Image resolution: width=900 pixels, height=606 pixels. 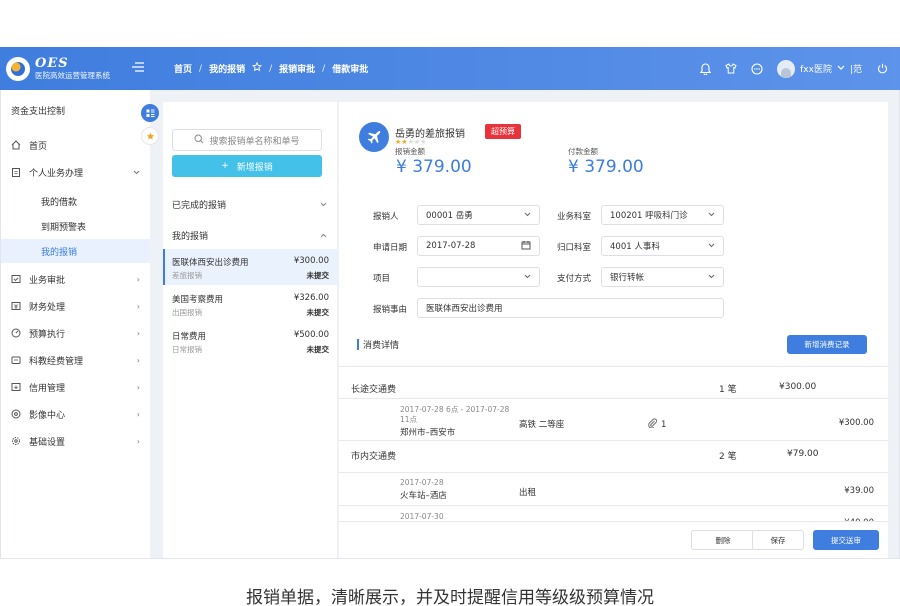 I want to click on logo-name: OES, so click(x=52, y=64).